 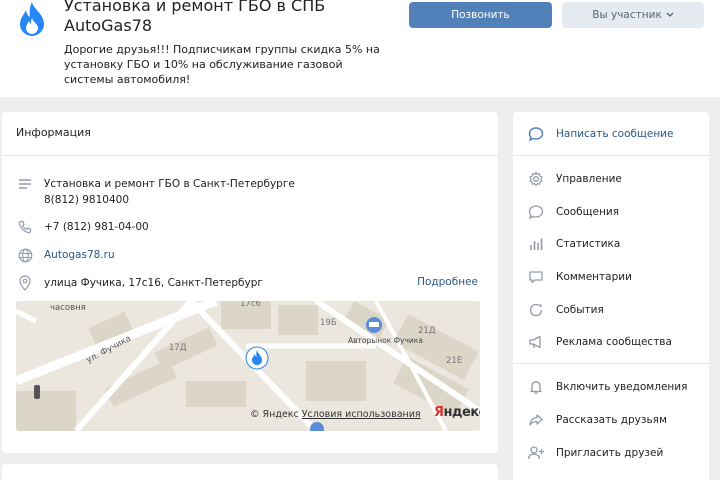 What do you see at coordinates (25, 227) in the screenshot?
I see `phone-icon` at bounding box center [25, 227].